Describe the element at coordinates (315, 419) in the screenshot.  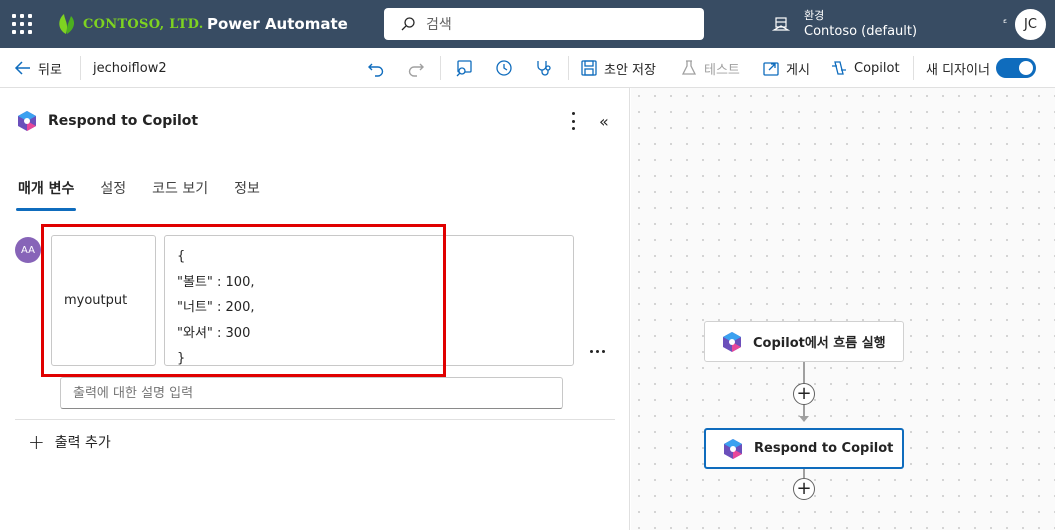
I see `divider` at that location.